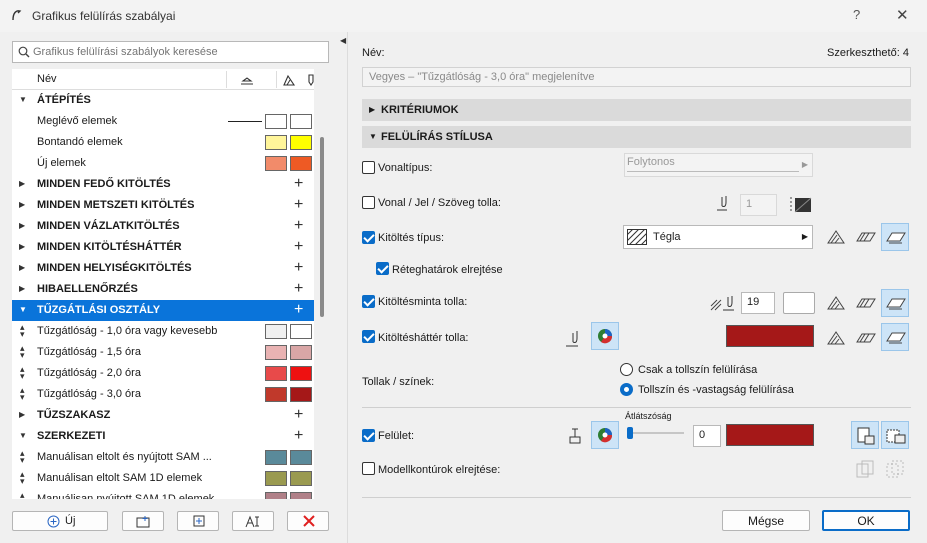  I want to click on model-contour-icon, so click(865, 470).